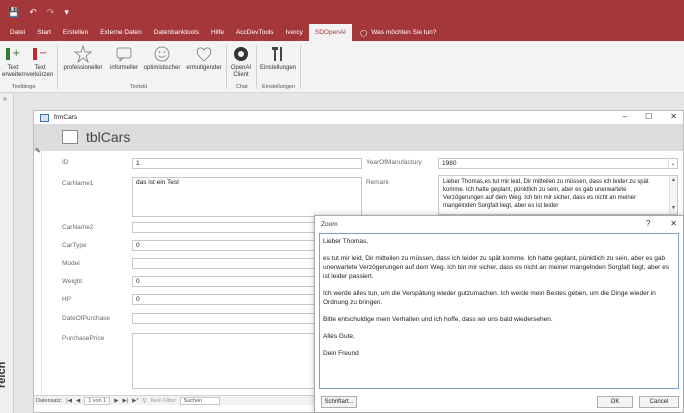  I want to click on first-record-icon: |◀, so click(69, 401).